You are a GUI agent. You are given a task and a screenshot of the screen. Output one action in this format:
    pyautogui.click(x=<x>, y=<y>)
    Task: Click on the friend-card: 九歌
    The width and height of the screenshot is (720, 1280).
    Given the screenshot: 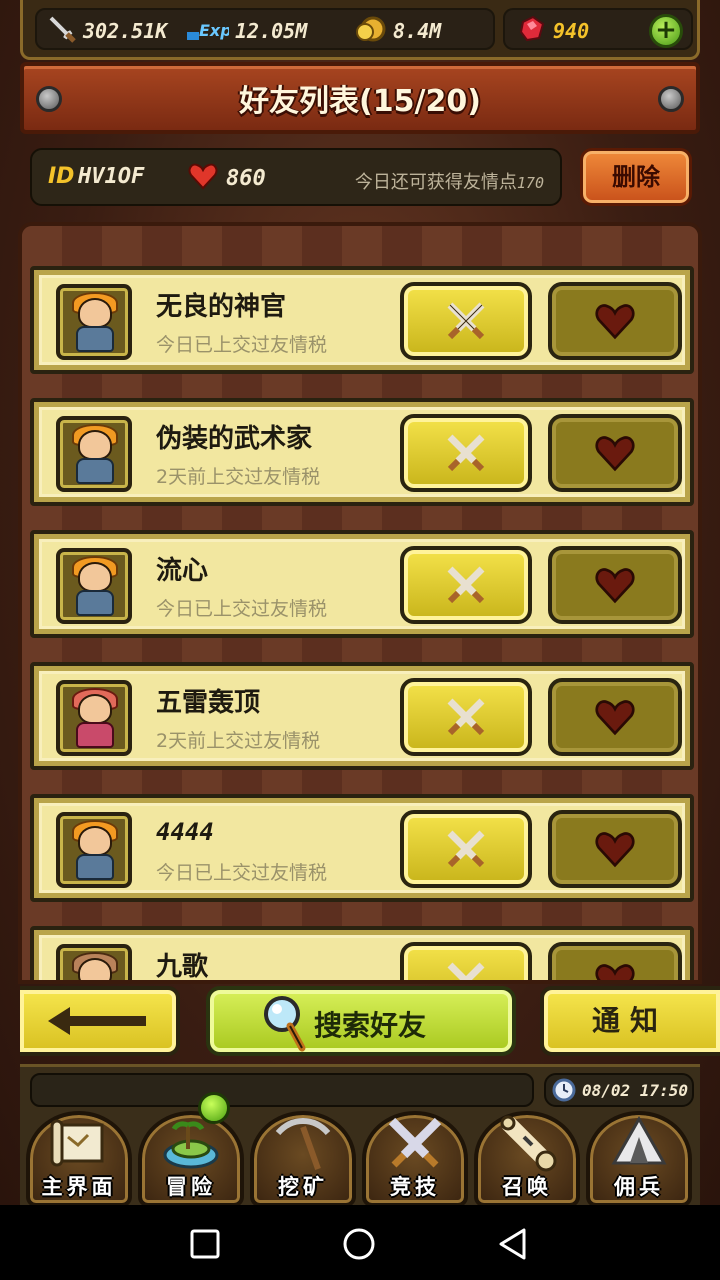 What is the action you would take?
    pyautogui.click(x=362, y=953)
    